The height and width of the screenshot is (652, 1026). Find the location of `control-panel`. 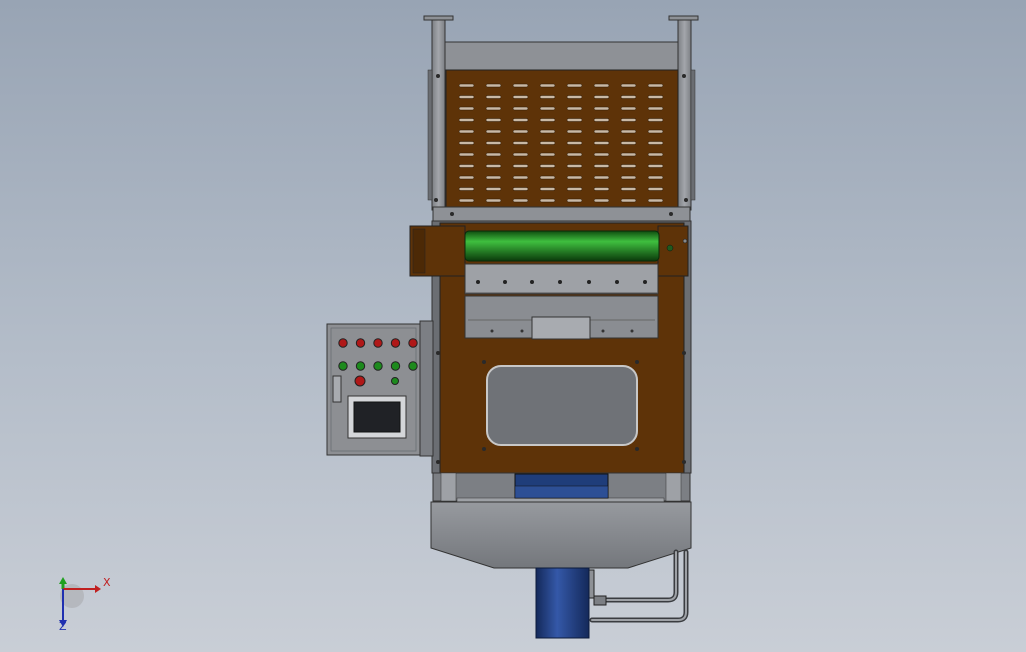

control-panel is located at coordinates (380, 388).